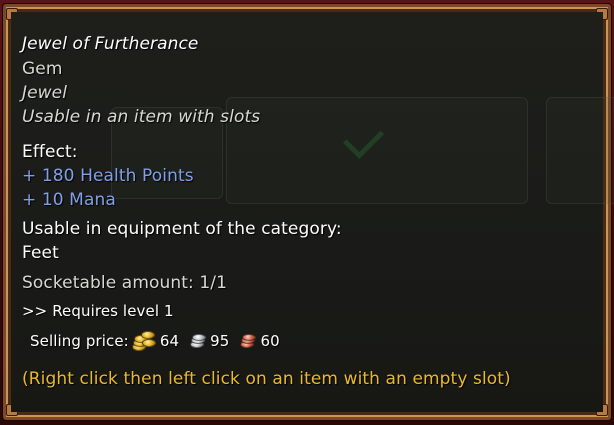  I want to click on socketable-amount: Socketable amount: 1/1, so click(124, 283).